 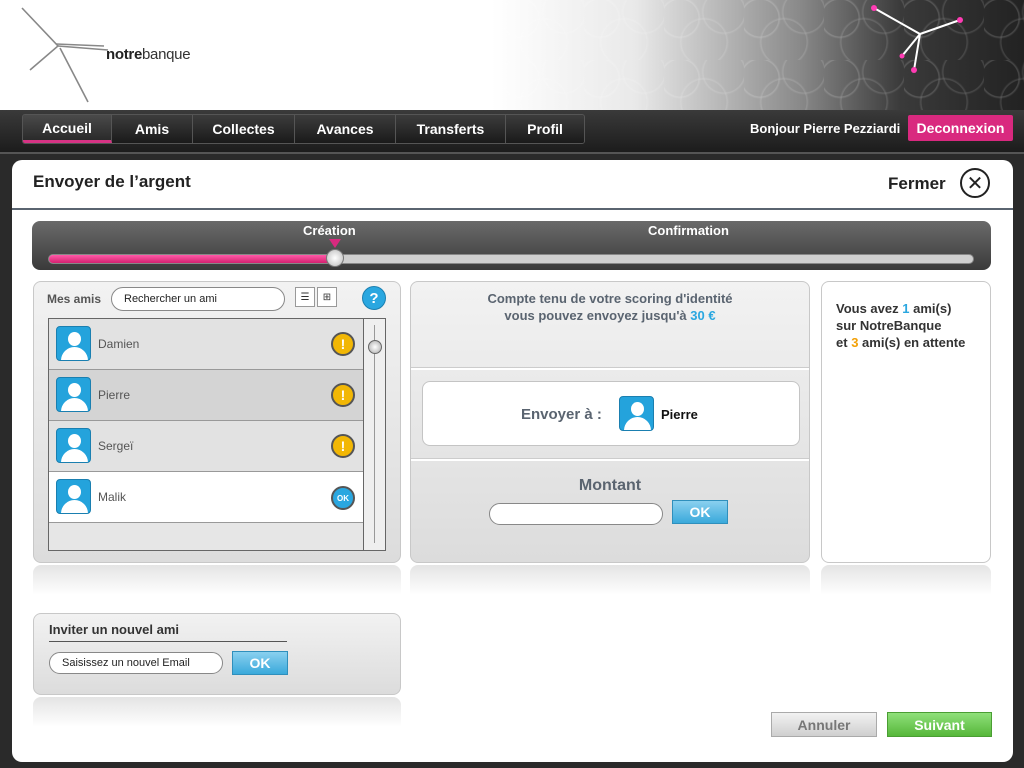 I want to click on grid-view-icon: ⊞, so click(x=327, y=297).